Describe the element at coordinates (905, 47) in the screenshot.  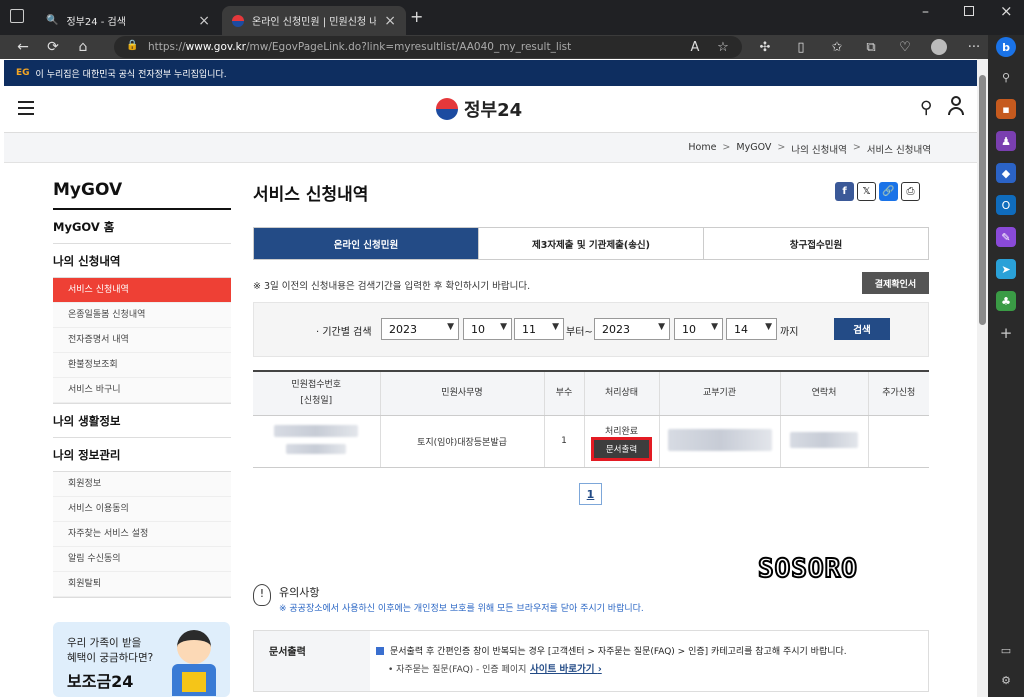
I see `heart-pulse-icon: ♡` at that location.